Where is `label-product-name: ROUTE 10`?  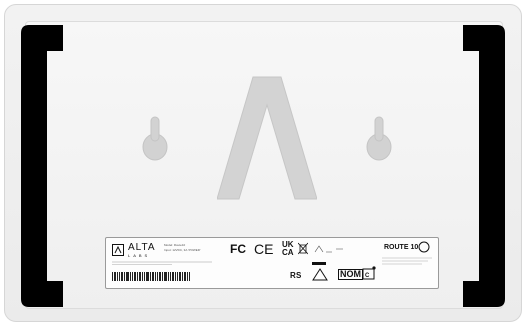 label-product-name: ROUTE 10 is located at coordinates (401, 247).